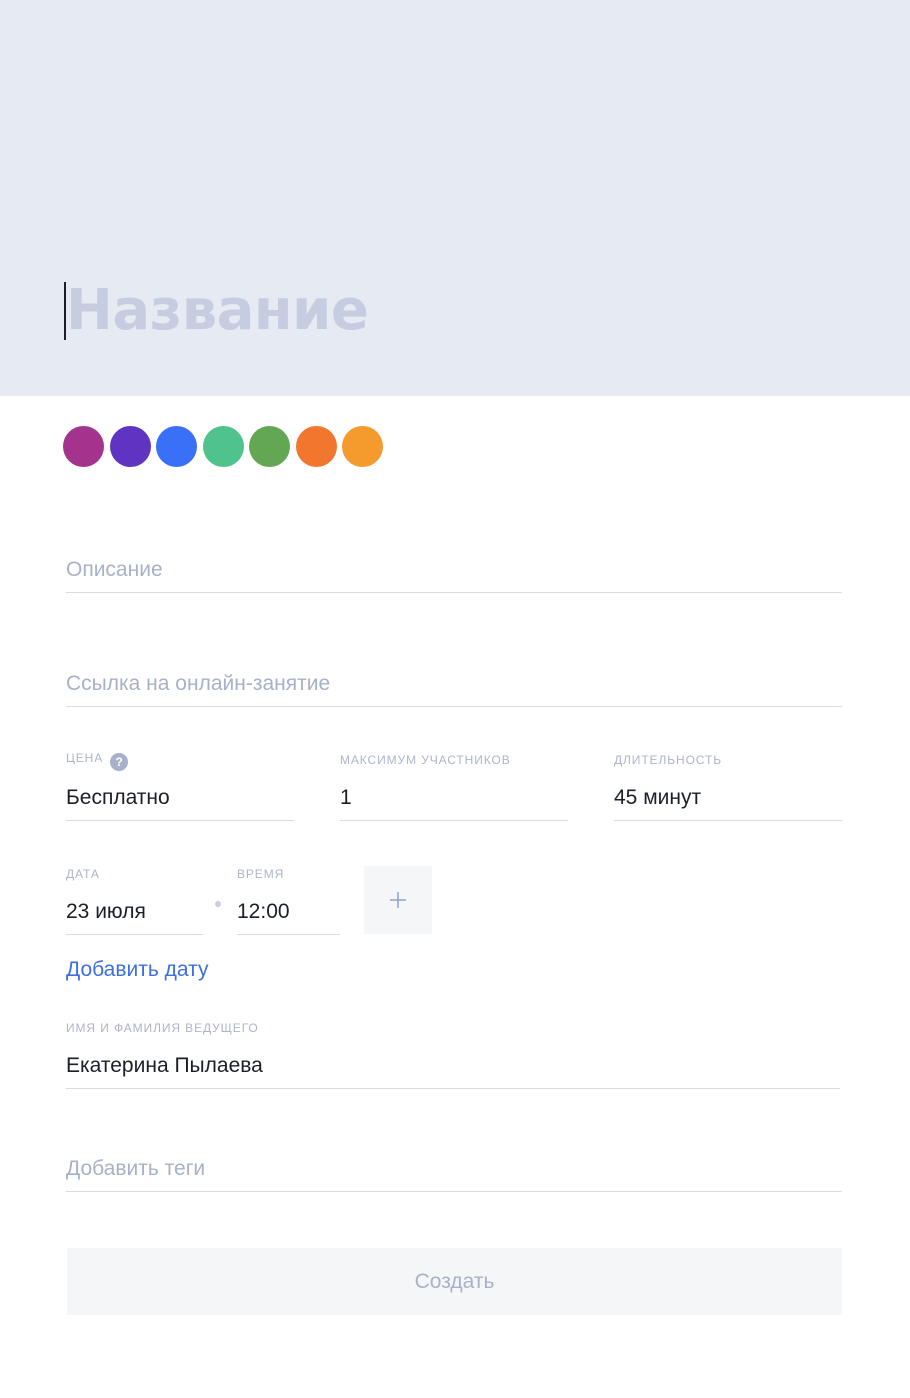 Image resolution: width=910 pixels, height=1398 pixels. Describe the element at coordinates (454, 802) in the screenshot. I see `max-participants-input: 1` at that location.